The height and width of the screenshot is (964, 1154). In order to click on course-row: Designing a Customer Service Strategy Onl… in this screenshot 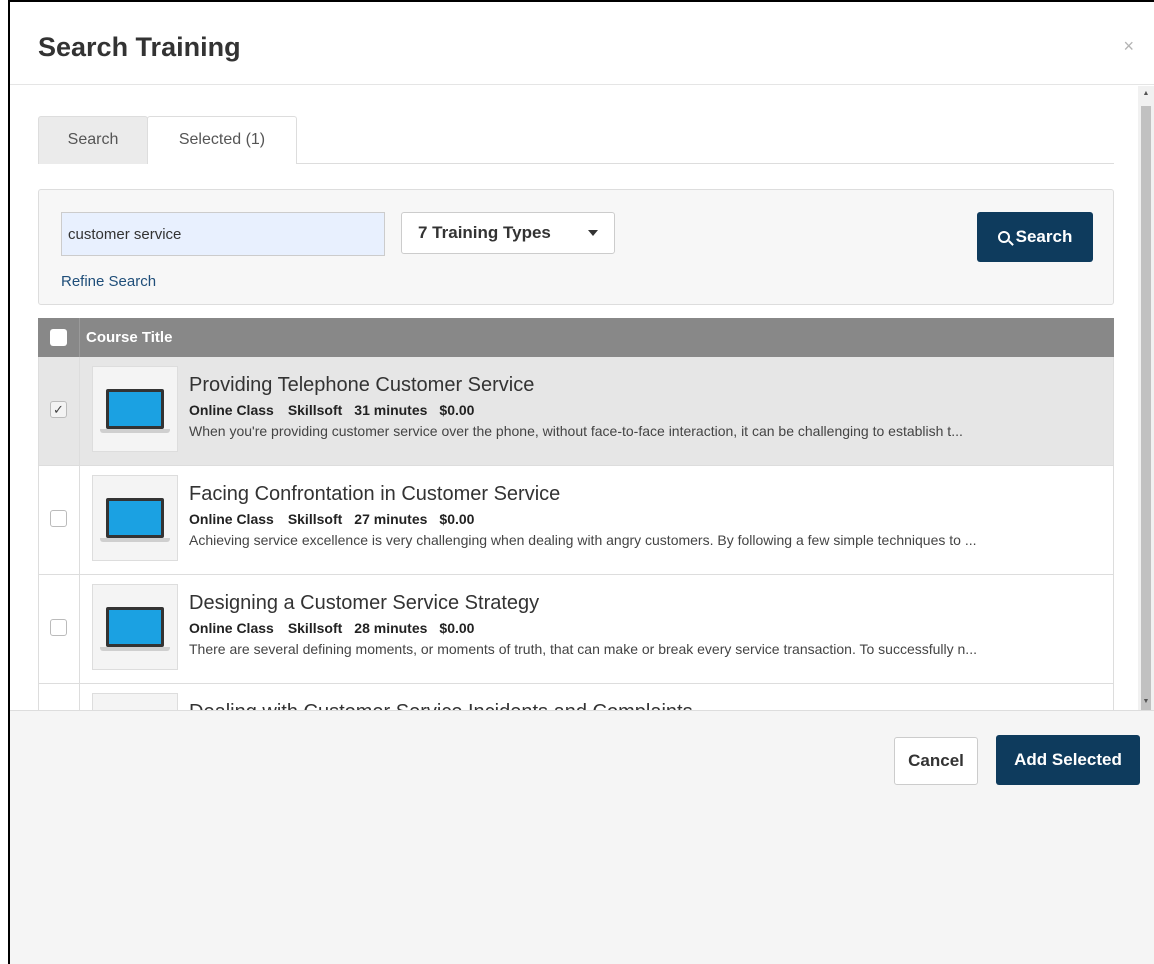, I will do `click(576, 629)`.